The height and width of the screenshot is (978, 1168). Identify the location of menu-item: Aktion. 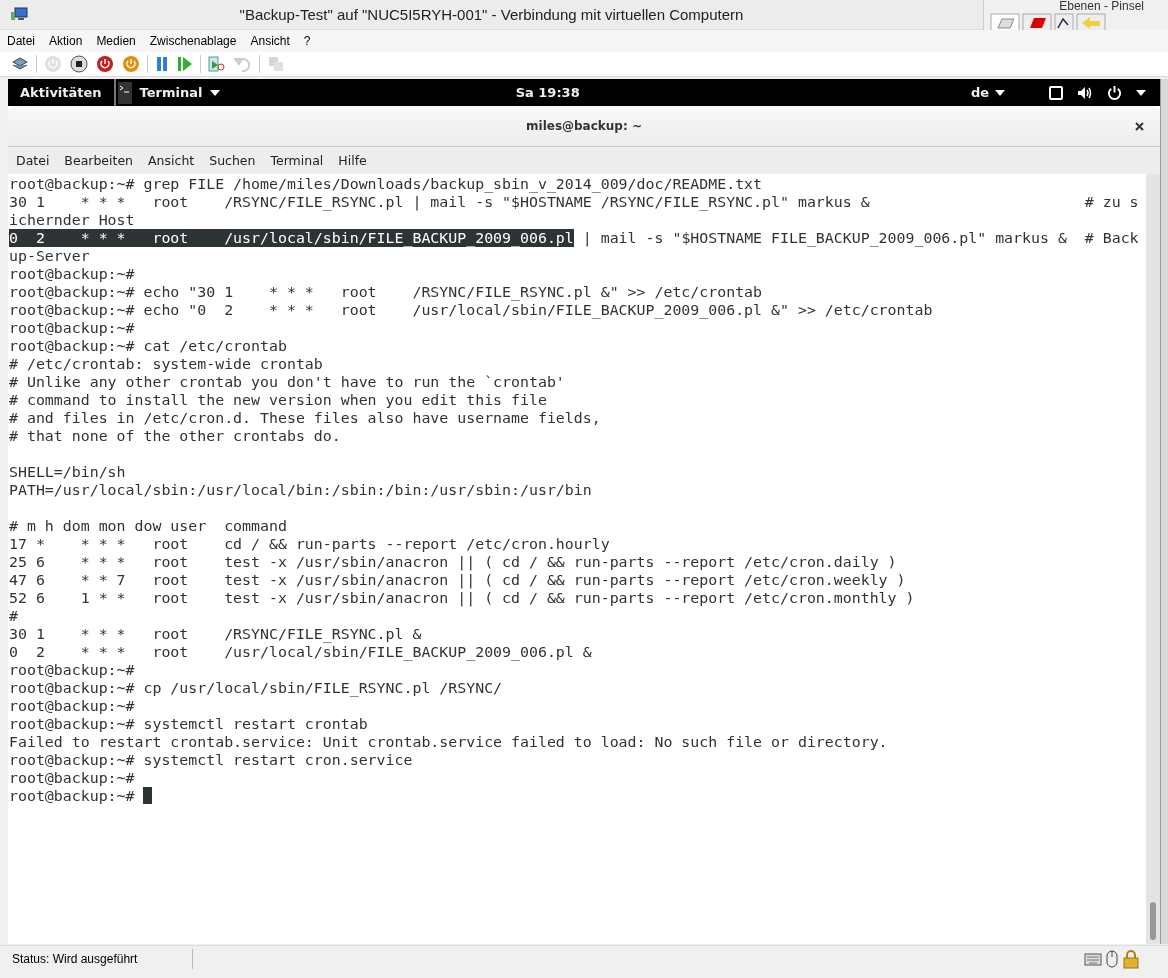
(66, 41).